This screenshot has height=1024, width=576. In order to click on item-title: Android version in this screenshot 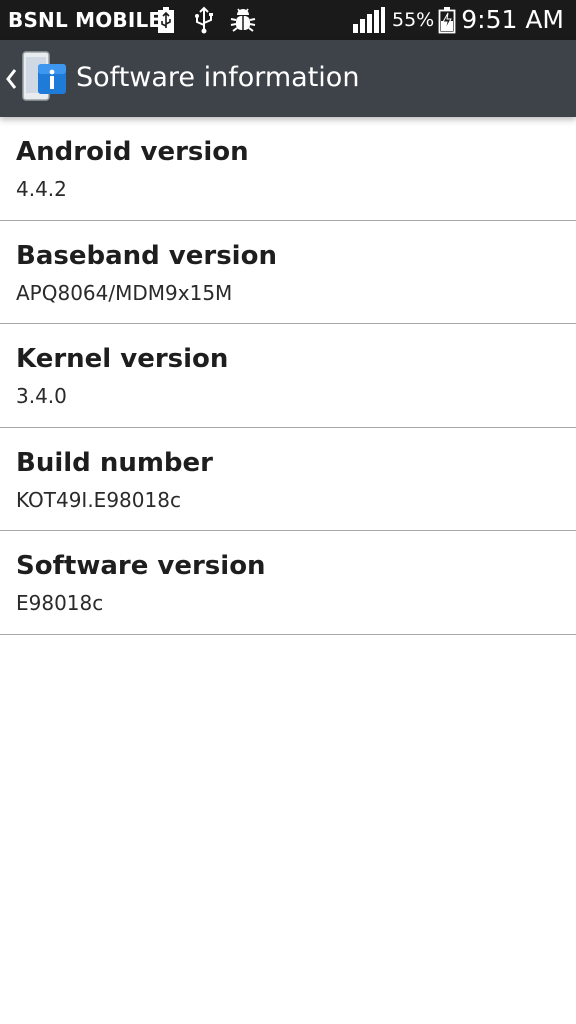, I will do `click(132, 152)`.